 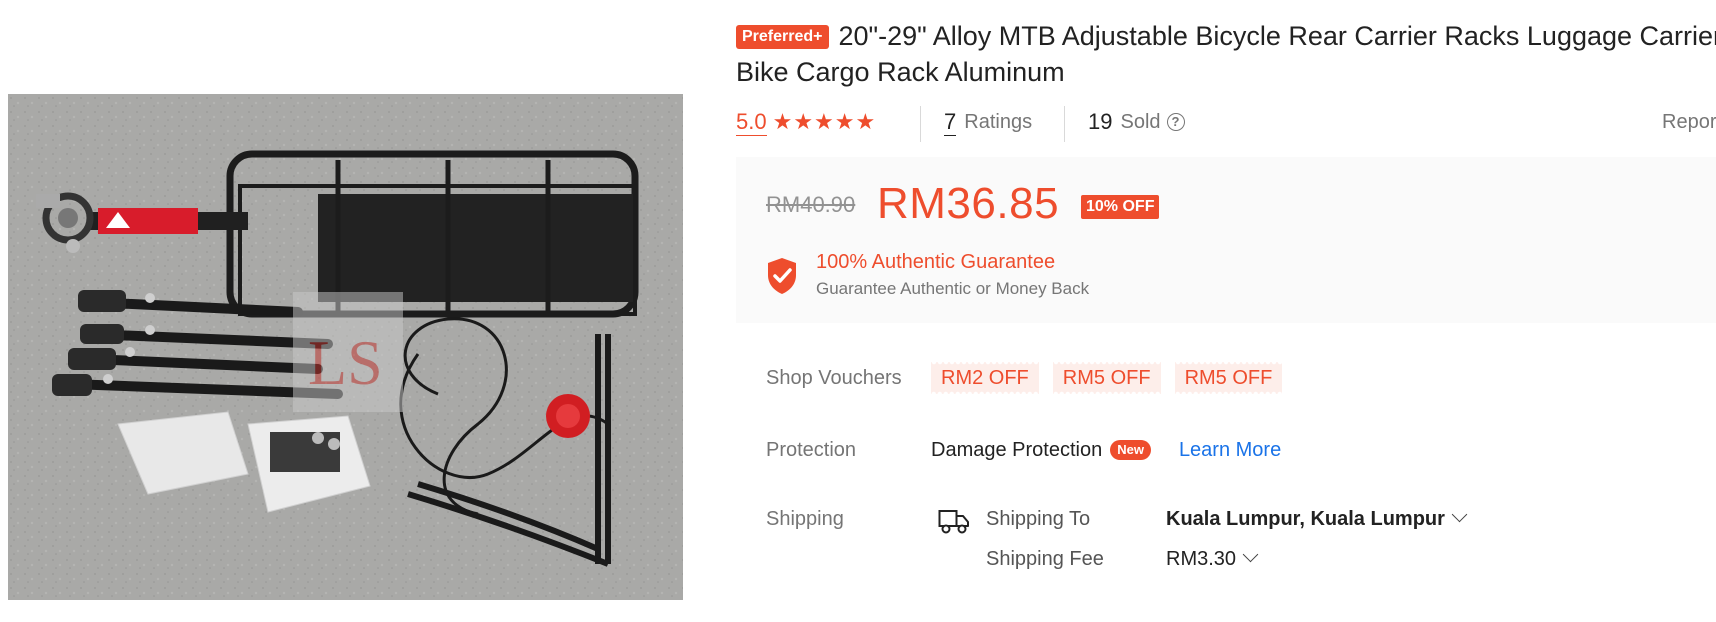 I want to click on shipping-fee-select: RM3.30, so click(x=1212, y=558).